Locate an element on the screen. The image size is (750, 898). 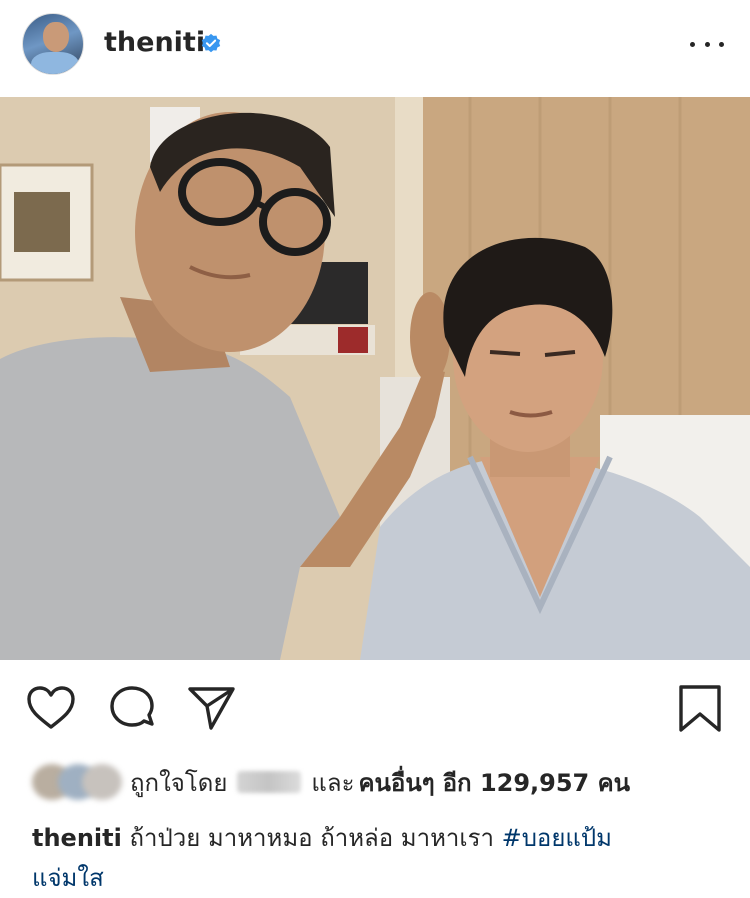
caption-text: ถ้าป่วย มาหาหมอ ถ้าหล่อ มาหาเรา is located at coordinates (311, 838).